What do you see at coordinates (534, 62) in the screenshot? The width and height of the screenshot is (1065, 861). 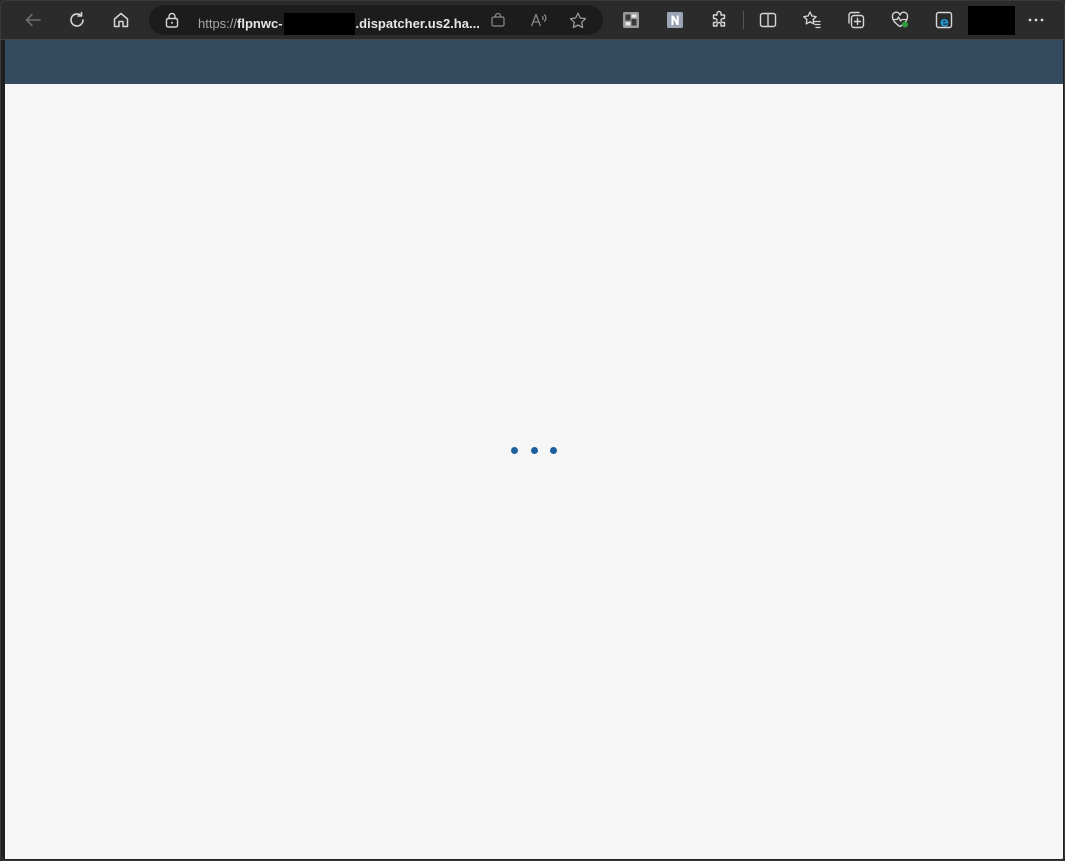 I see `app-header-bar` at bounding box center [534, 62].